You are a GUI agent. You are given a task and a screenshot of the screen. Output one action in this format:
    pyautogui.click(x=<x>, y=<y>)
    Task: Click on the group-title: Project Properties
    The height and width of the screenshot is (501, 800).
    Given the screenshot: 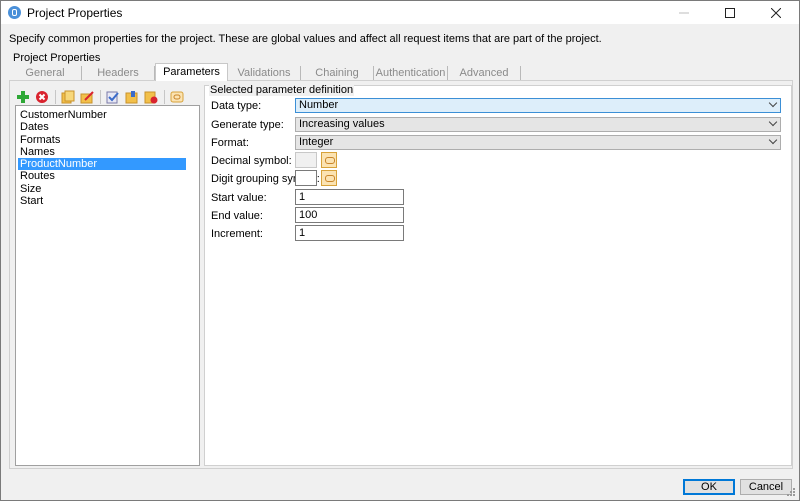 What is the action you would take?
    pyautogui.click(x=57, y=58)
    